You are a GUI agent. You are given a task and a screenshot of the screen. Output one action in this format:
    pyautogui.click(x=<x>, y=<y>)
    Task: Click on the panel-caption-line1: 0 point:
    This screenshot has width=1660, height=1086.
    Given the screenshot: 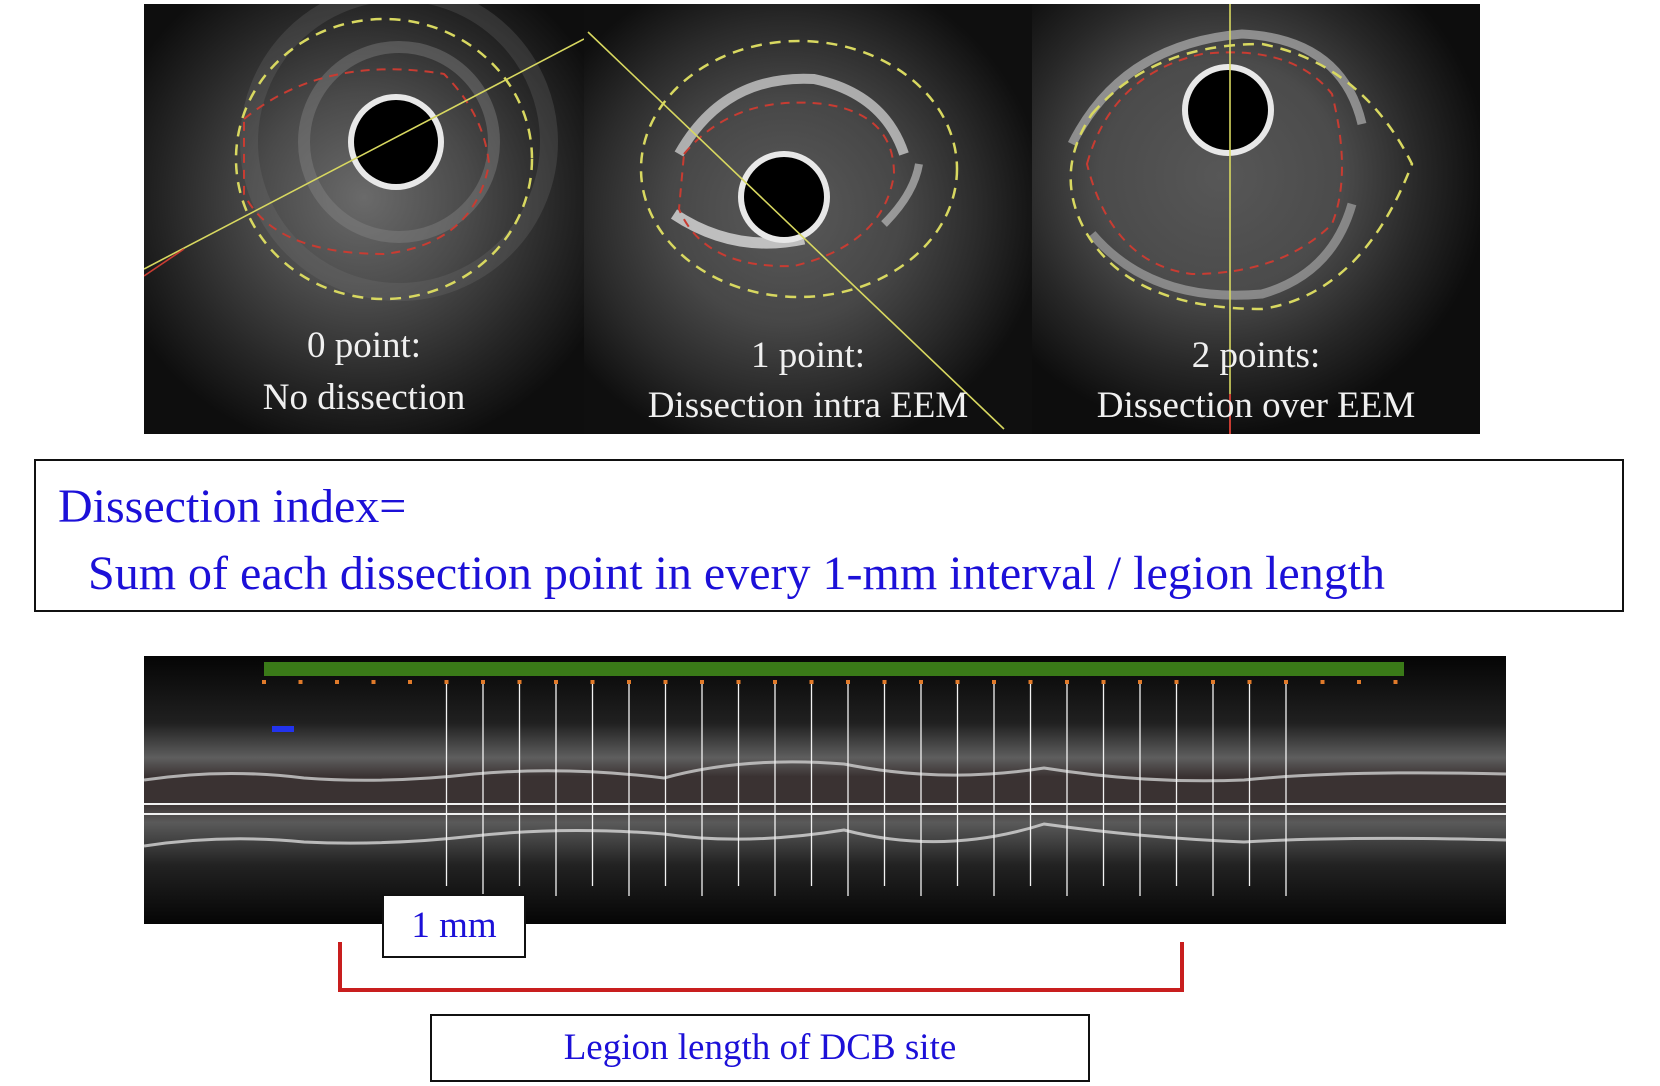 What is the action you would take?
    pyautogui.click(x=364, y=345)
    